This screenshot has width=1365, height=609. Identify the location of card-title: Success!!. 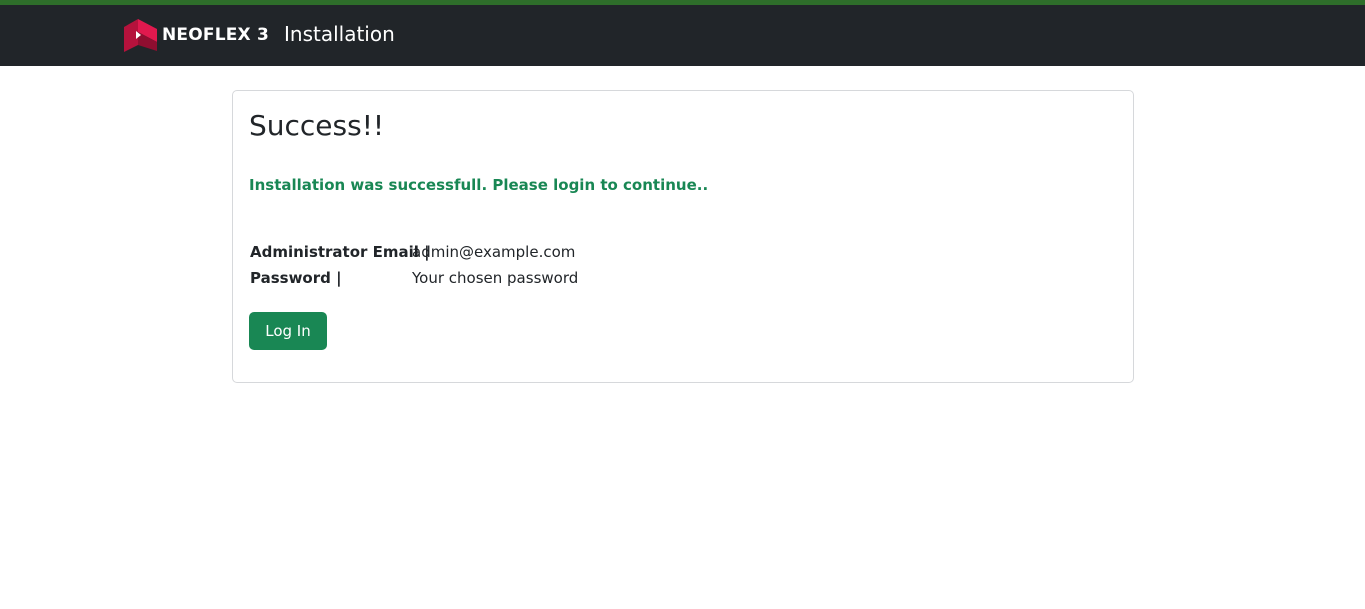
(317, 125).